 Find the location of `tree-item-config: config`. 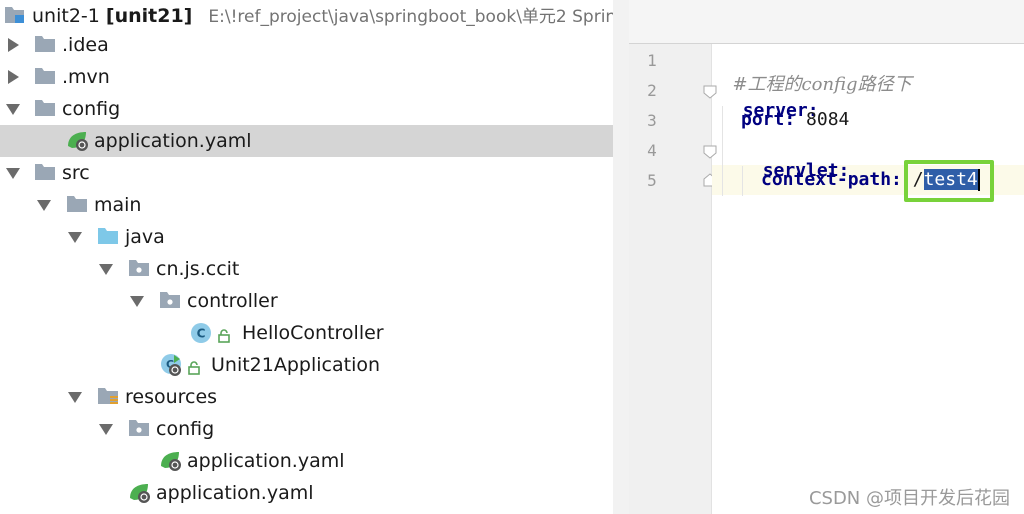

tree-item-config: config is located at coordinates (306, 109).